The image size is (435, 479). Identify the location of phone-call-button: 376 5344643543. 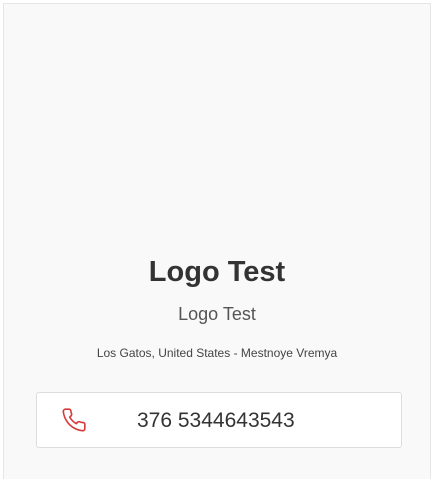
(219, 420).